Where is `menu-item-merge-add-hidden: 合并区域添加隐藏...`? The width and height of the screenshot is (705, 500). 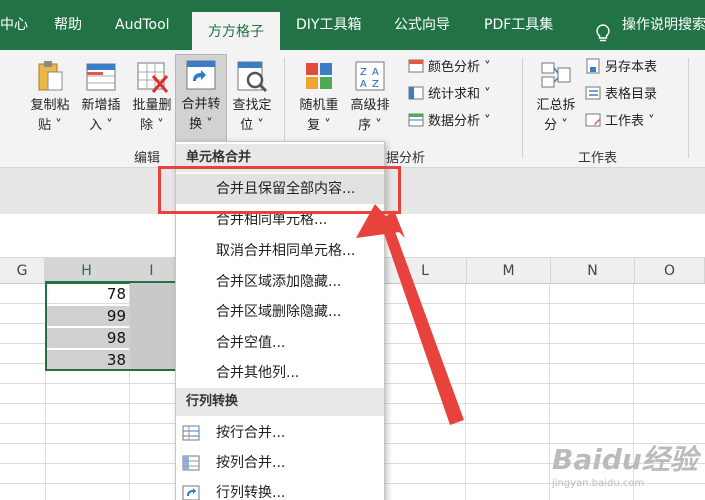 menu-item-merge-add-hidden: 合并区域添加隐藏... is located at coordinates (280, 282).